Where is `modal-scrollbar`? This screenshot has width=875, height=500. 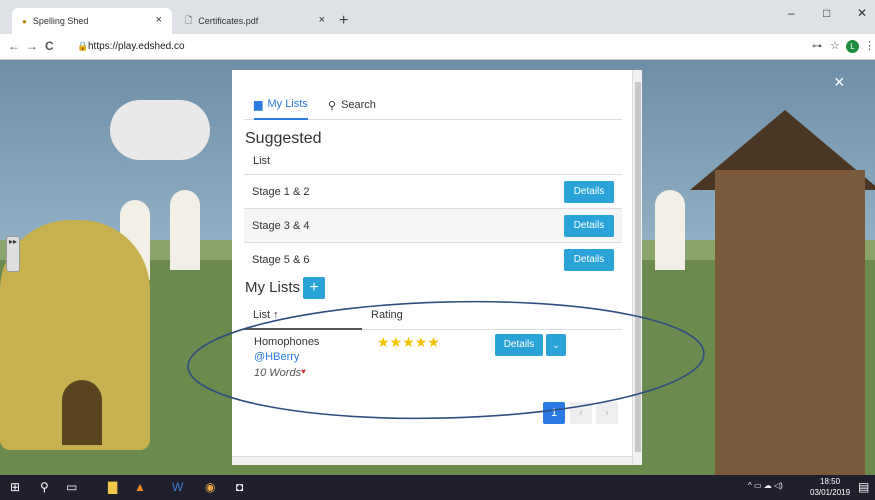 modal-scrollbar is located at coordinates (637, 267).